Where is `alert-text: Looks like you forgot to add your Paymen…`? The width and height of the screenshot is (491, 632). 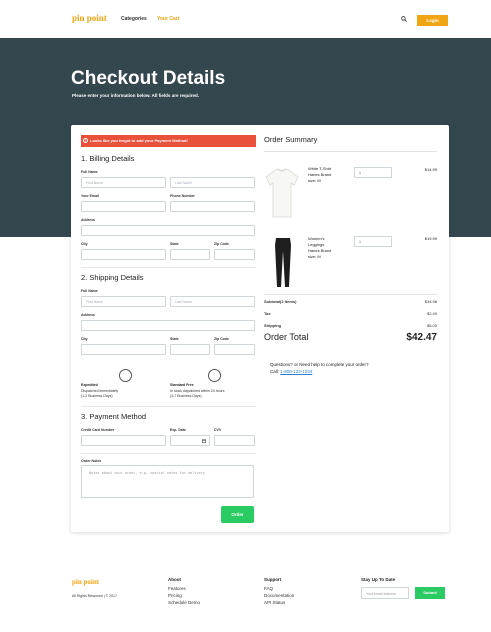 alert-text: Looks like you forgot to add your Paymen… is located at coordinates (139, 140).